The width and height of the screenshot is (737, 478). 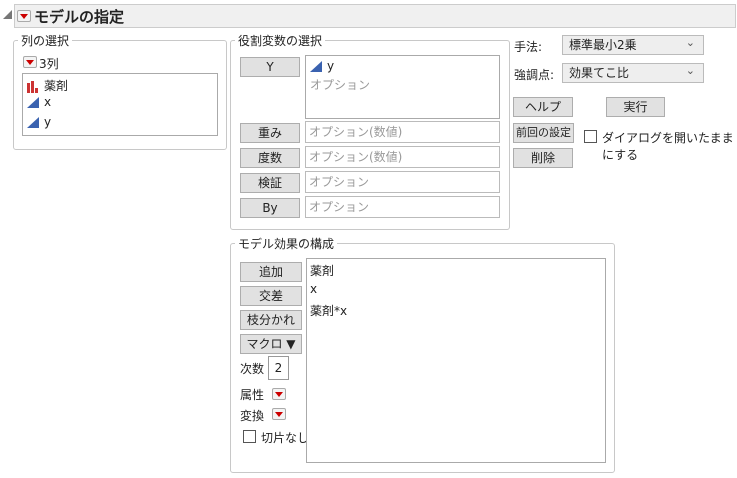 I want to click on degree-input: 2, so click(x=278, y=368).